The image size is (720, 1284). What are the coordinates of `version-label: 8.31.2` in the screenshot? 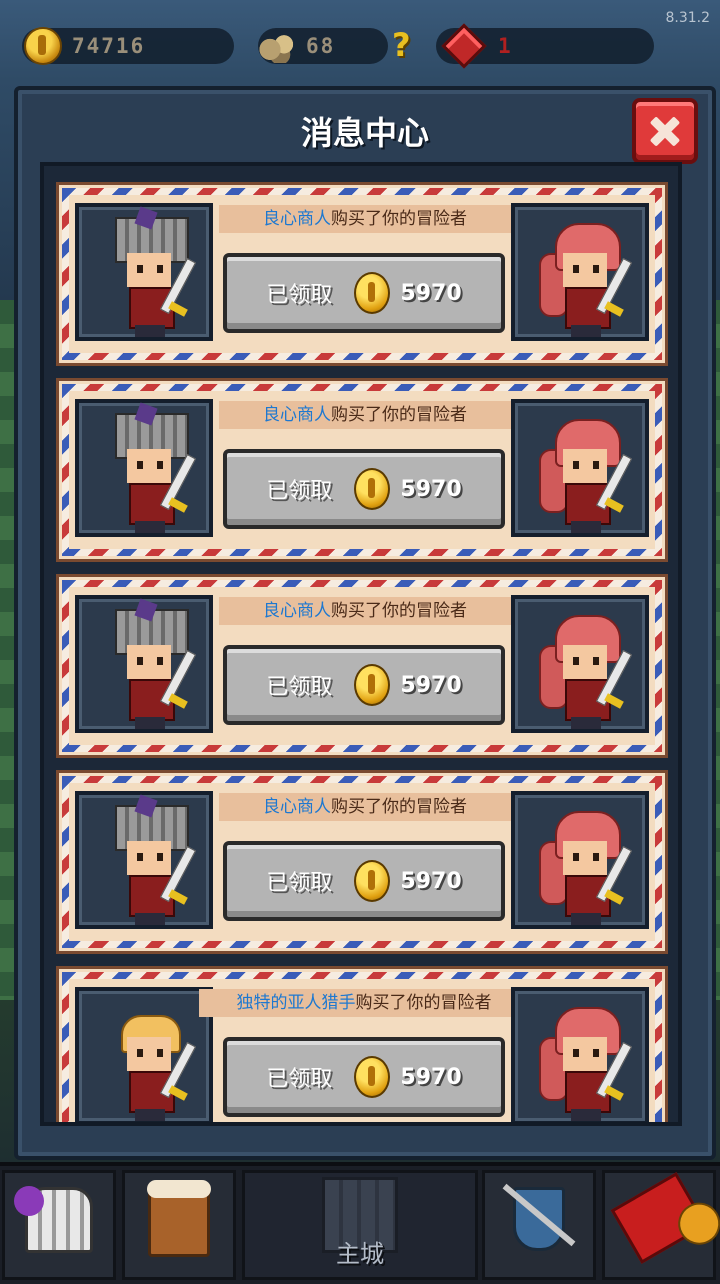 It's located at (687, 18).